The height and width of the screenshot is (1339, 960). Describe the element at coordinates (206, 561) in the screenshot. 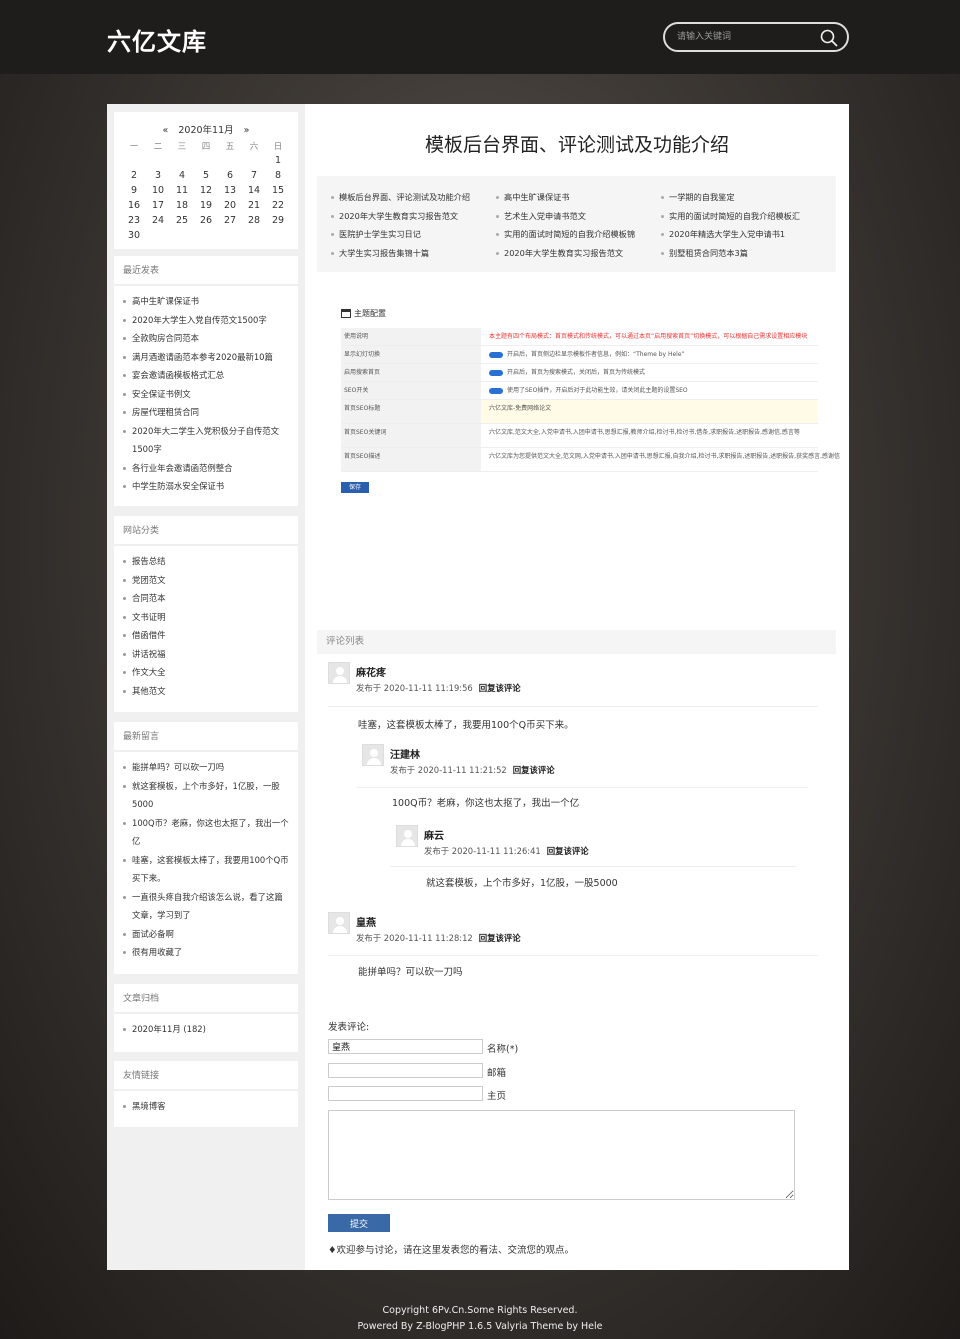

I see `category-link: 报告总结` at that location.